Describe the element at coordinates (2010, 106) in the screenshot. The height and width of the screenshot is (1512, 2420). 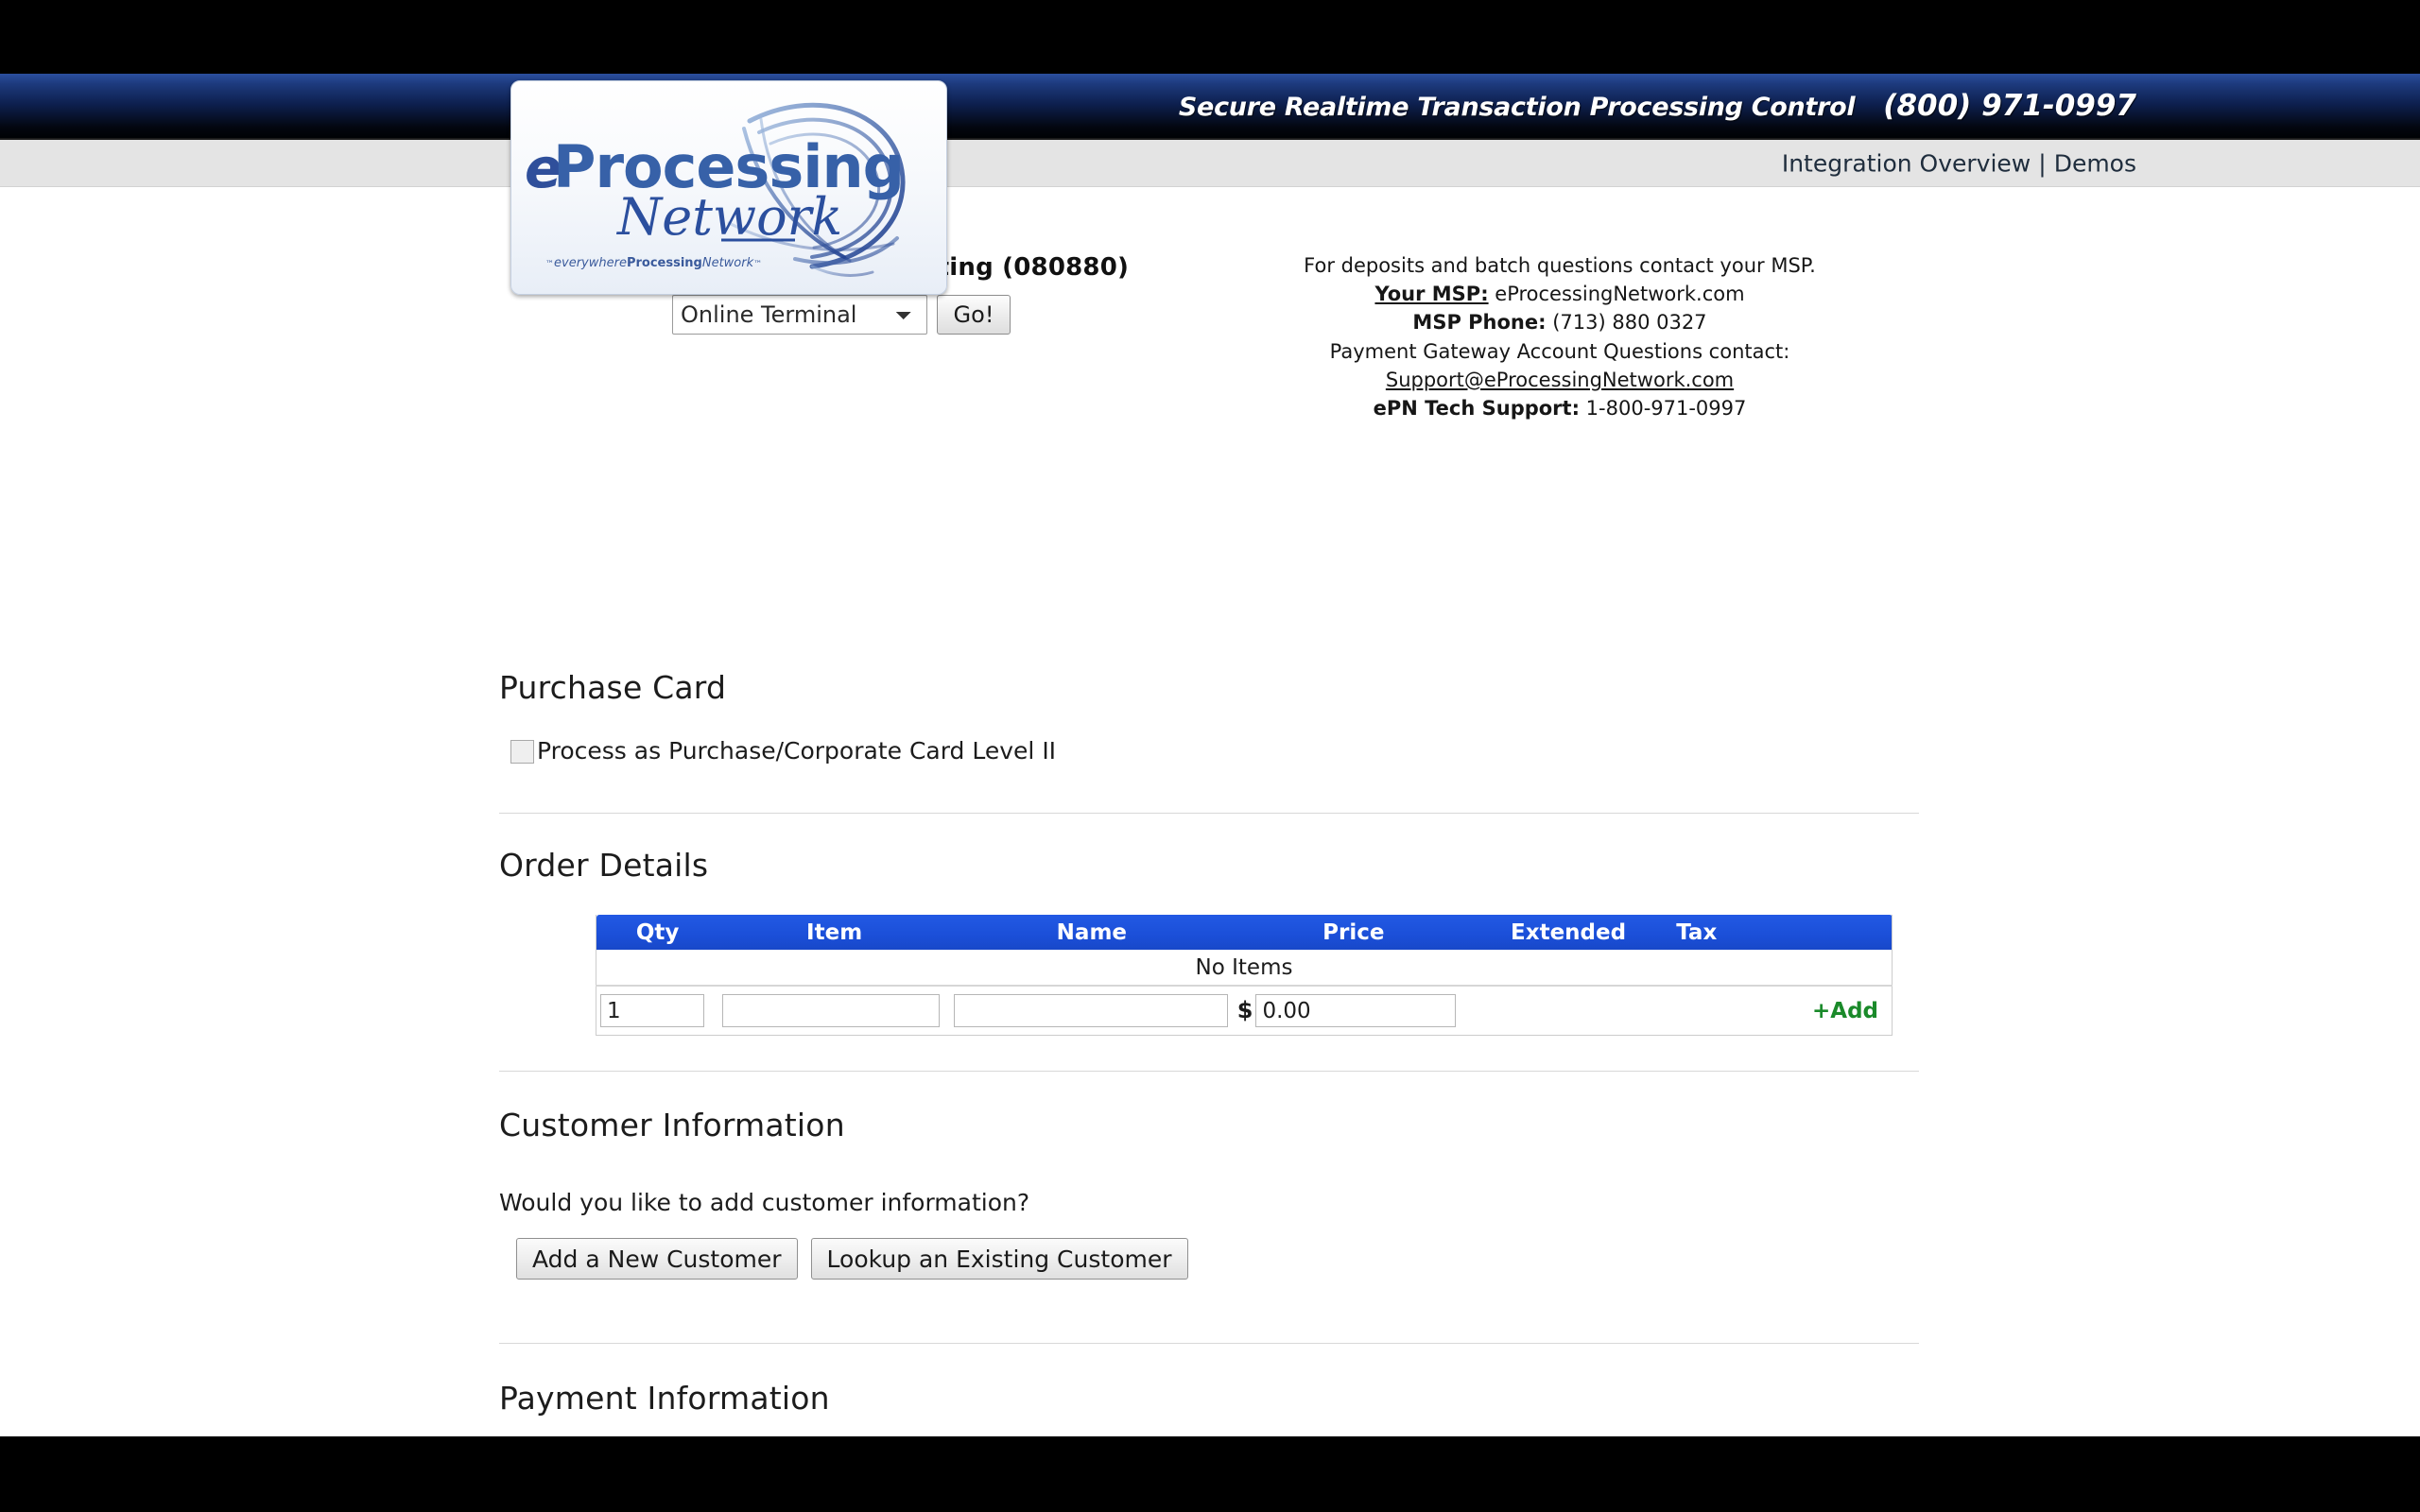
I see `banner-phone: (800) 971-0997` at that location.